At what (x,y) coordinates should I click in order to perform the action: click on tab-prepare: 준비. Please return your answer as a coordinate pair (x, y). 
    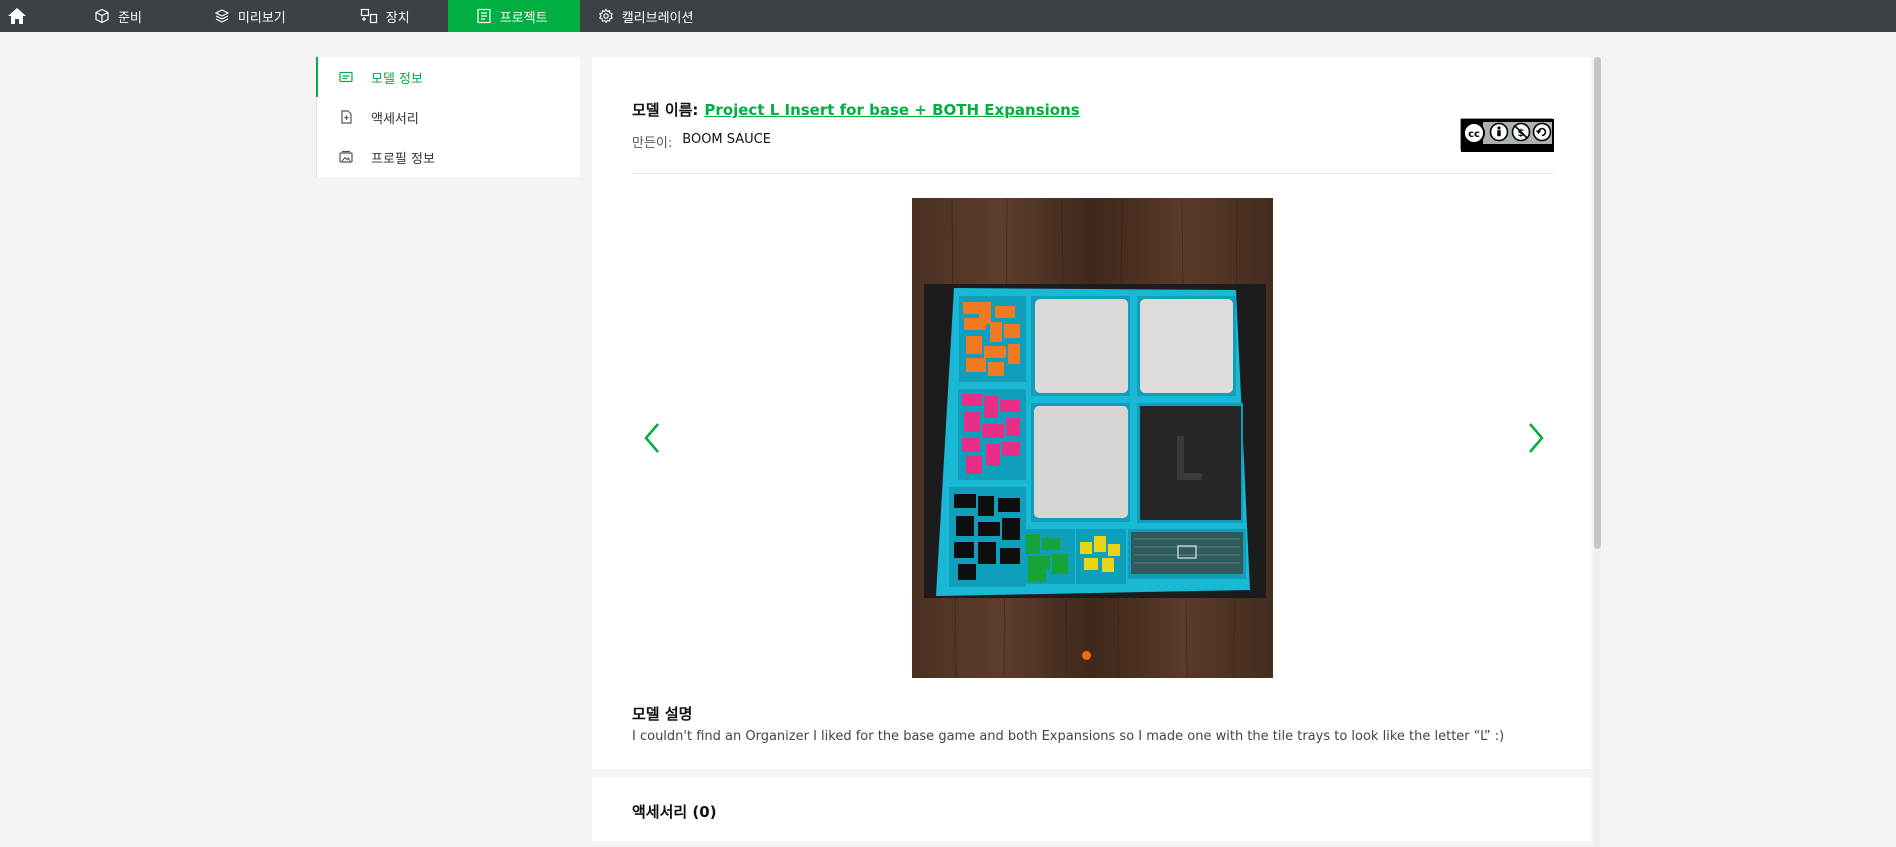
    Looking at the image, I should click on (118, 16).